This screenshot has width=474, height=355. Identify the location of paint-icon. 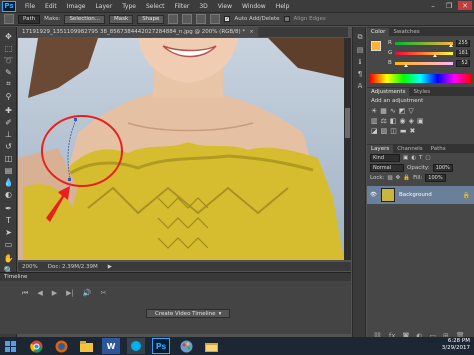
(186, 346).